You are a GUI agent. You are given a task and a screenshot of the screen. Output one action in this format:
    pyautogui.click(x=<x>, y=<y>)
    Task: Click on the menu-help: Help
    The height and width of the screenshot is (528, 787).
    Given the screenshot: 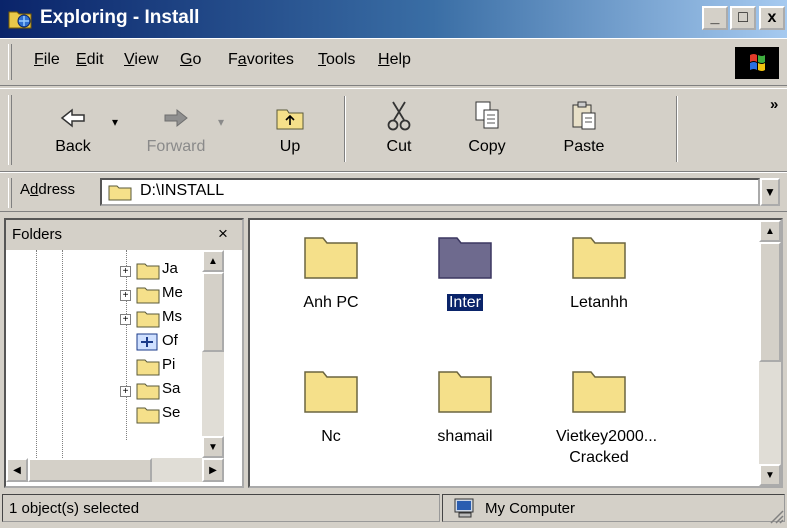 What is the action you would take?
    pyautogui.click(x=394, y=60)
    